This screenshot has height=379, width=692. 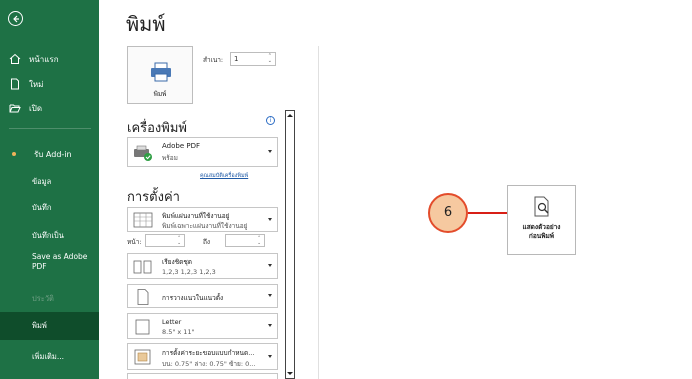 I want to click on sidebar-item-save: บันทึก, so click(x=41, y=208).